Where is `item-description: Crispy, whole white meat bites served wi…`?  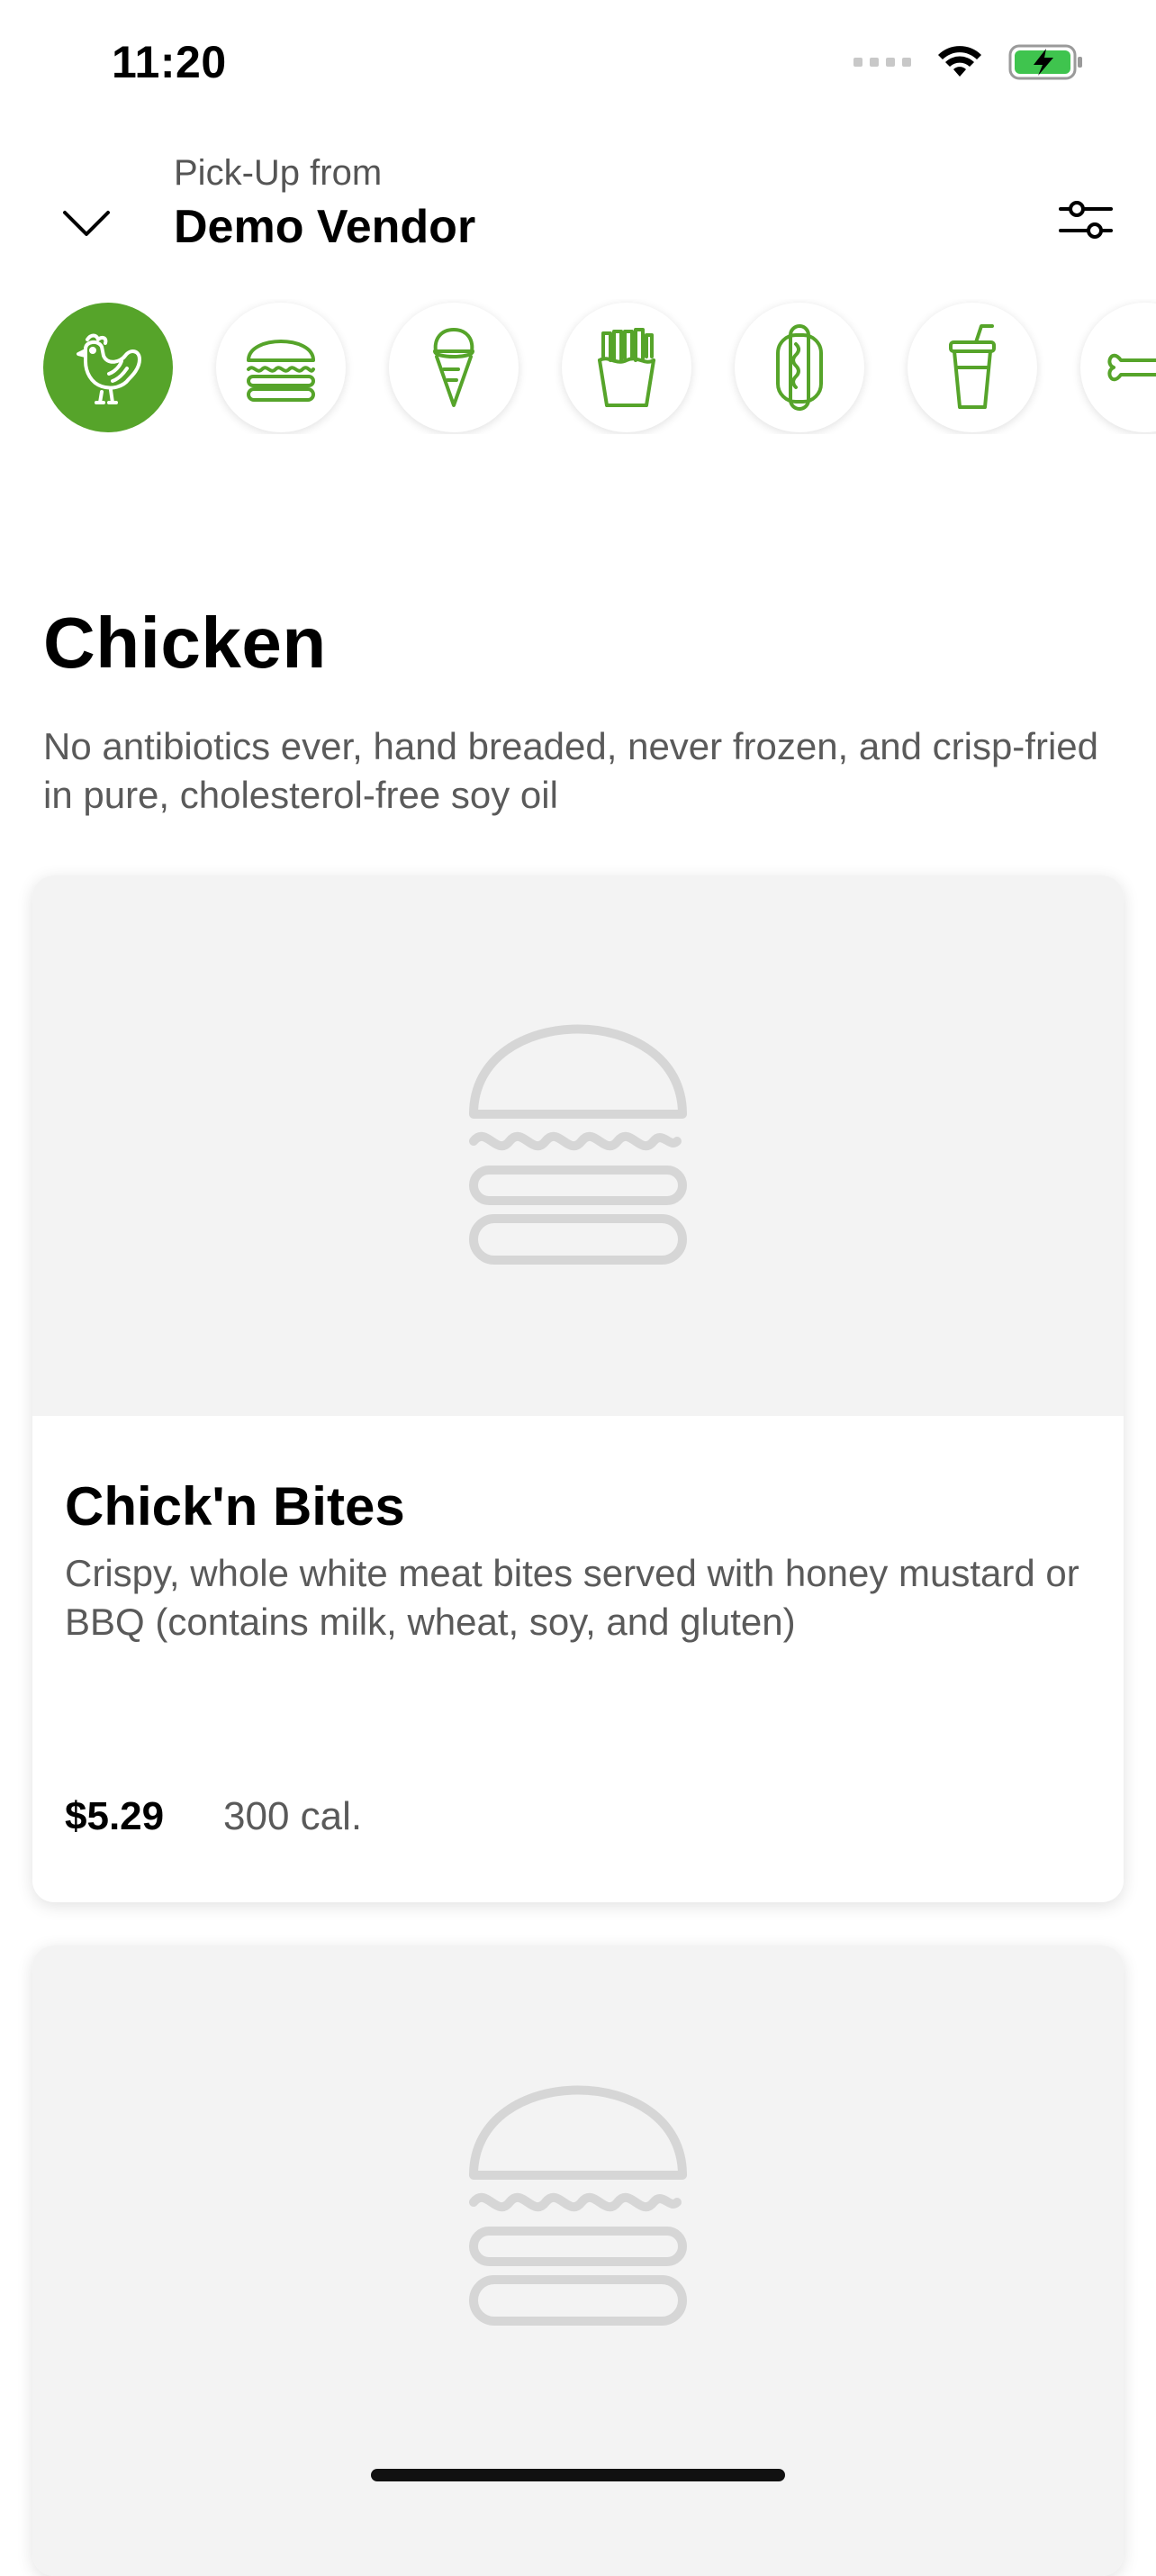 item-description: Crispy, whole white meat bites served wi… is located at coordinates (572, 1598).